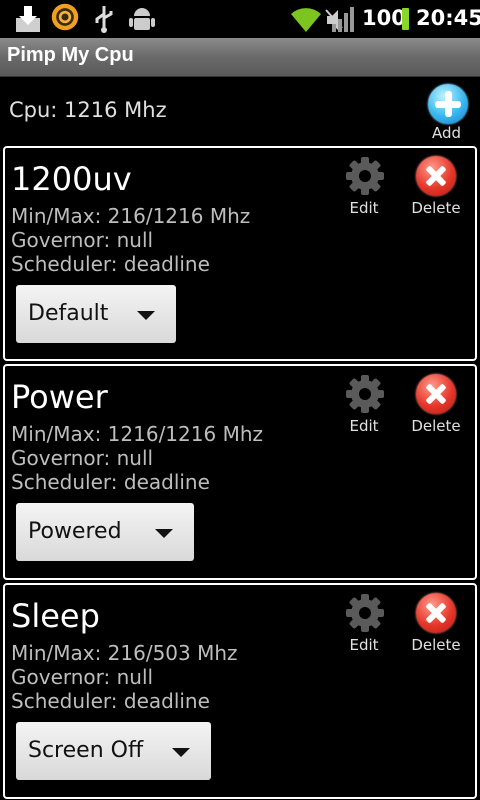 The height and width of the screenshot is (800, 480). Describe the element at coordinates (131, 216) in the screenshot. I see `profile-minmax: Min/Max: 216/1216 Mhz` at that location.